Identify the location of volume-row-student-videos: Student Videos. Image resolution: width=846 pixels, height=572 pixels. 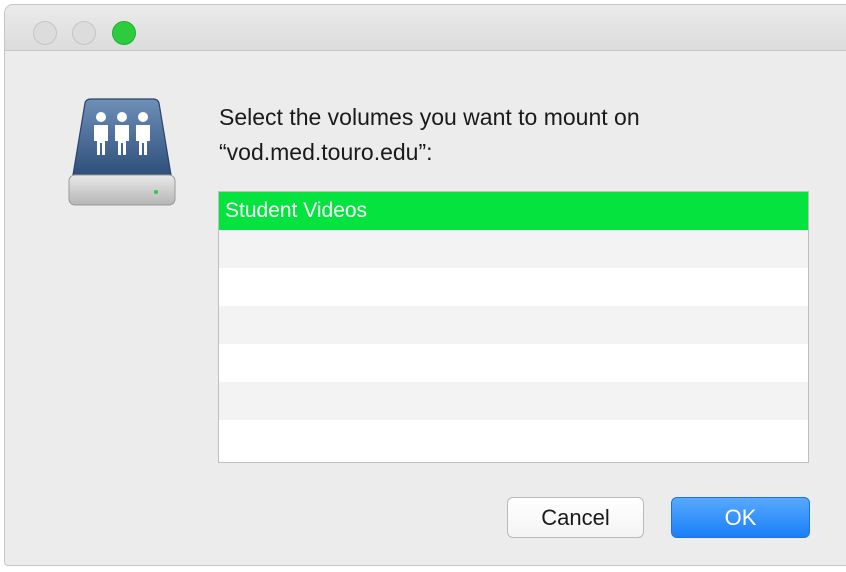
(513, 211).